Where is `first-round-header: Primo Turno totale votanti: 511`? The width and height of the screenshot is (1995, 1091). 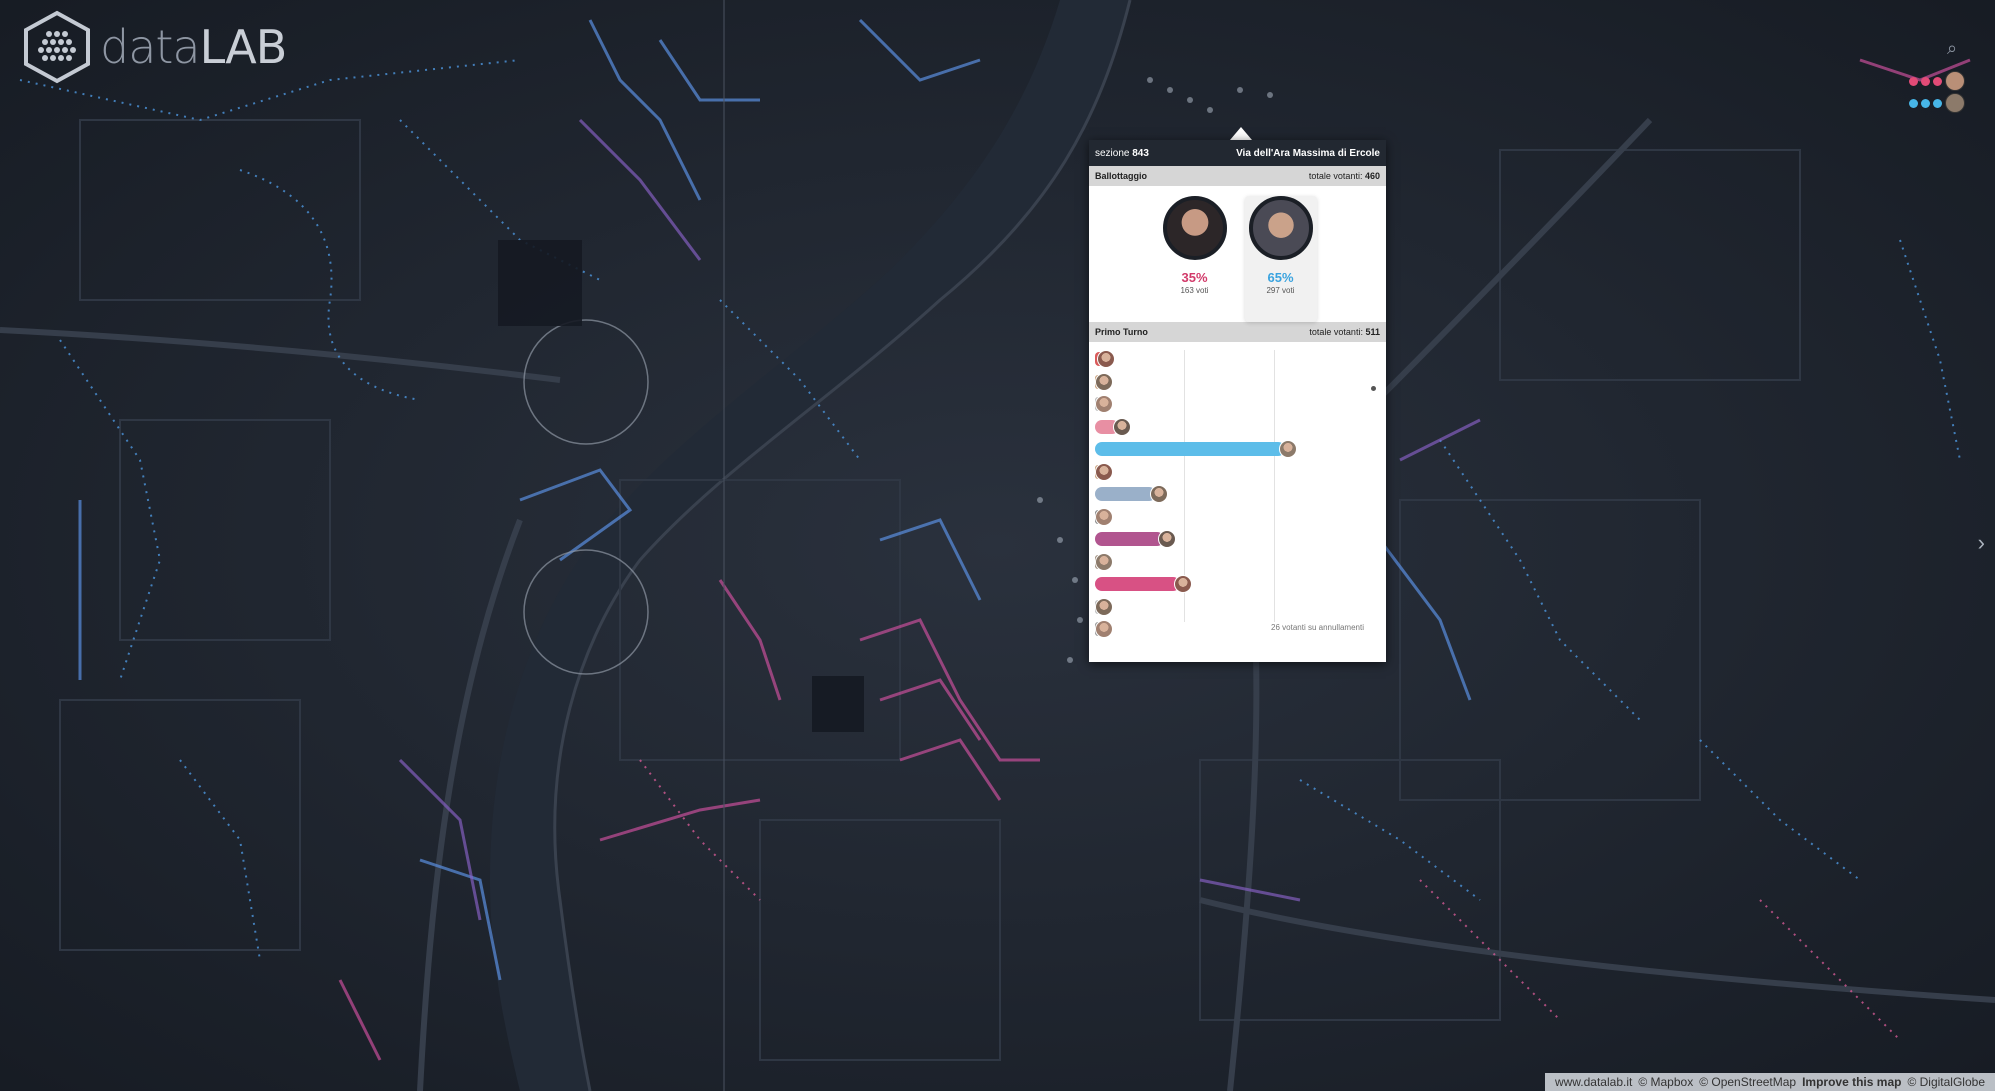
first-round-header: Primo Turno totale votanti: 511 is located at coordinates (1237, 332).